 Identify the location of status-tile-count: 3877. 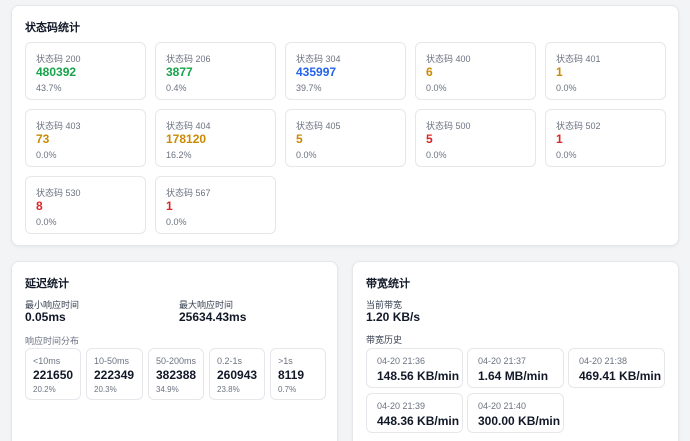
(179, 72).